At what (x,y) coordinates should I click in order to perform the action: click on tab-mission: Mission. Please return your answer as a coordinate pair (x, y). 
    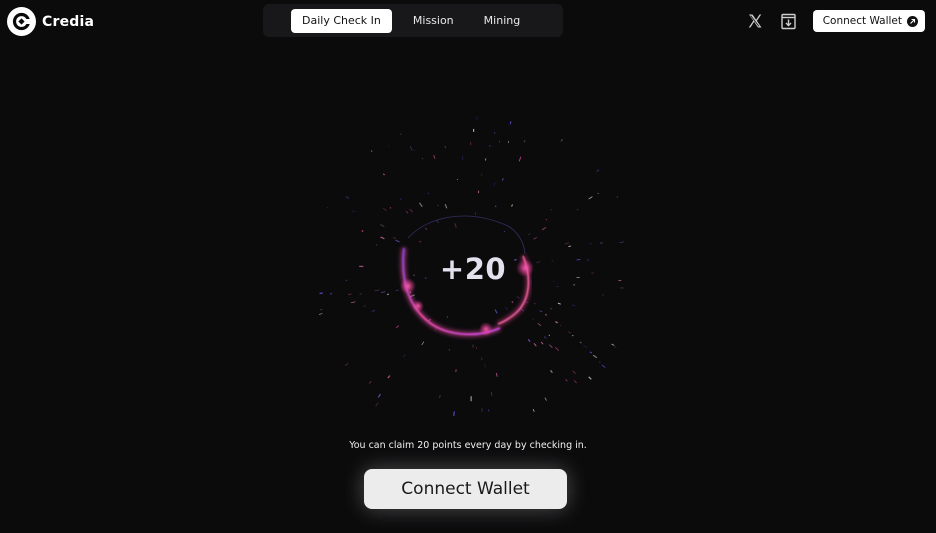
    Looking at the image, I should click on (433, 21).